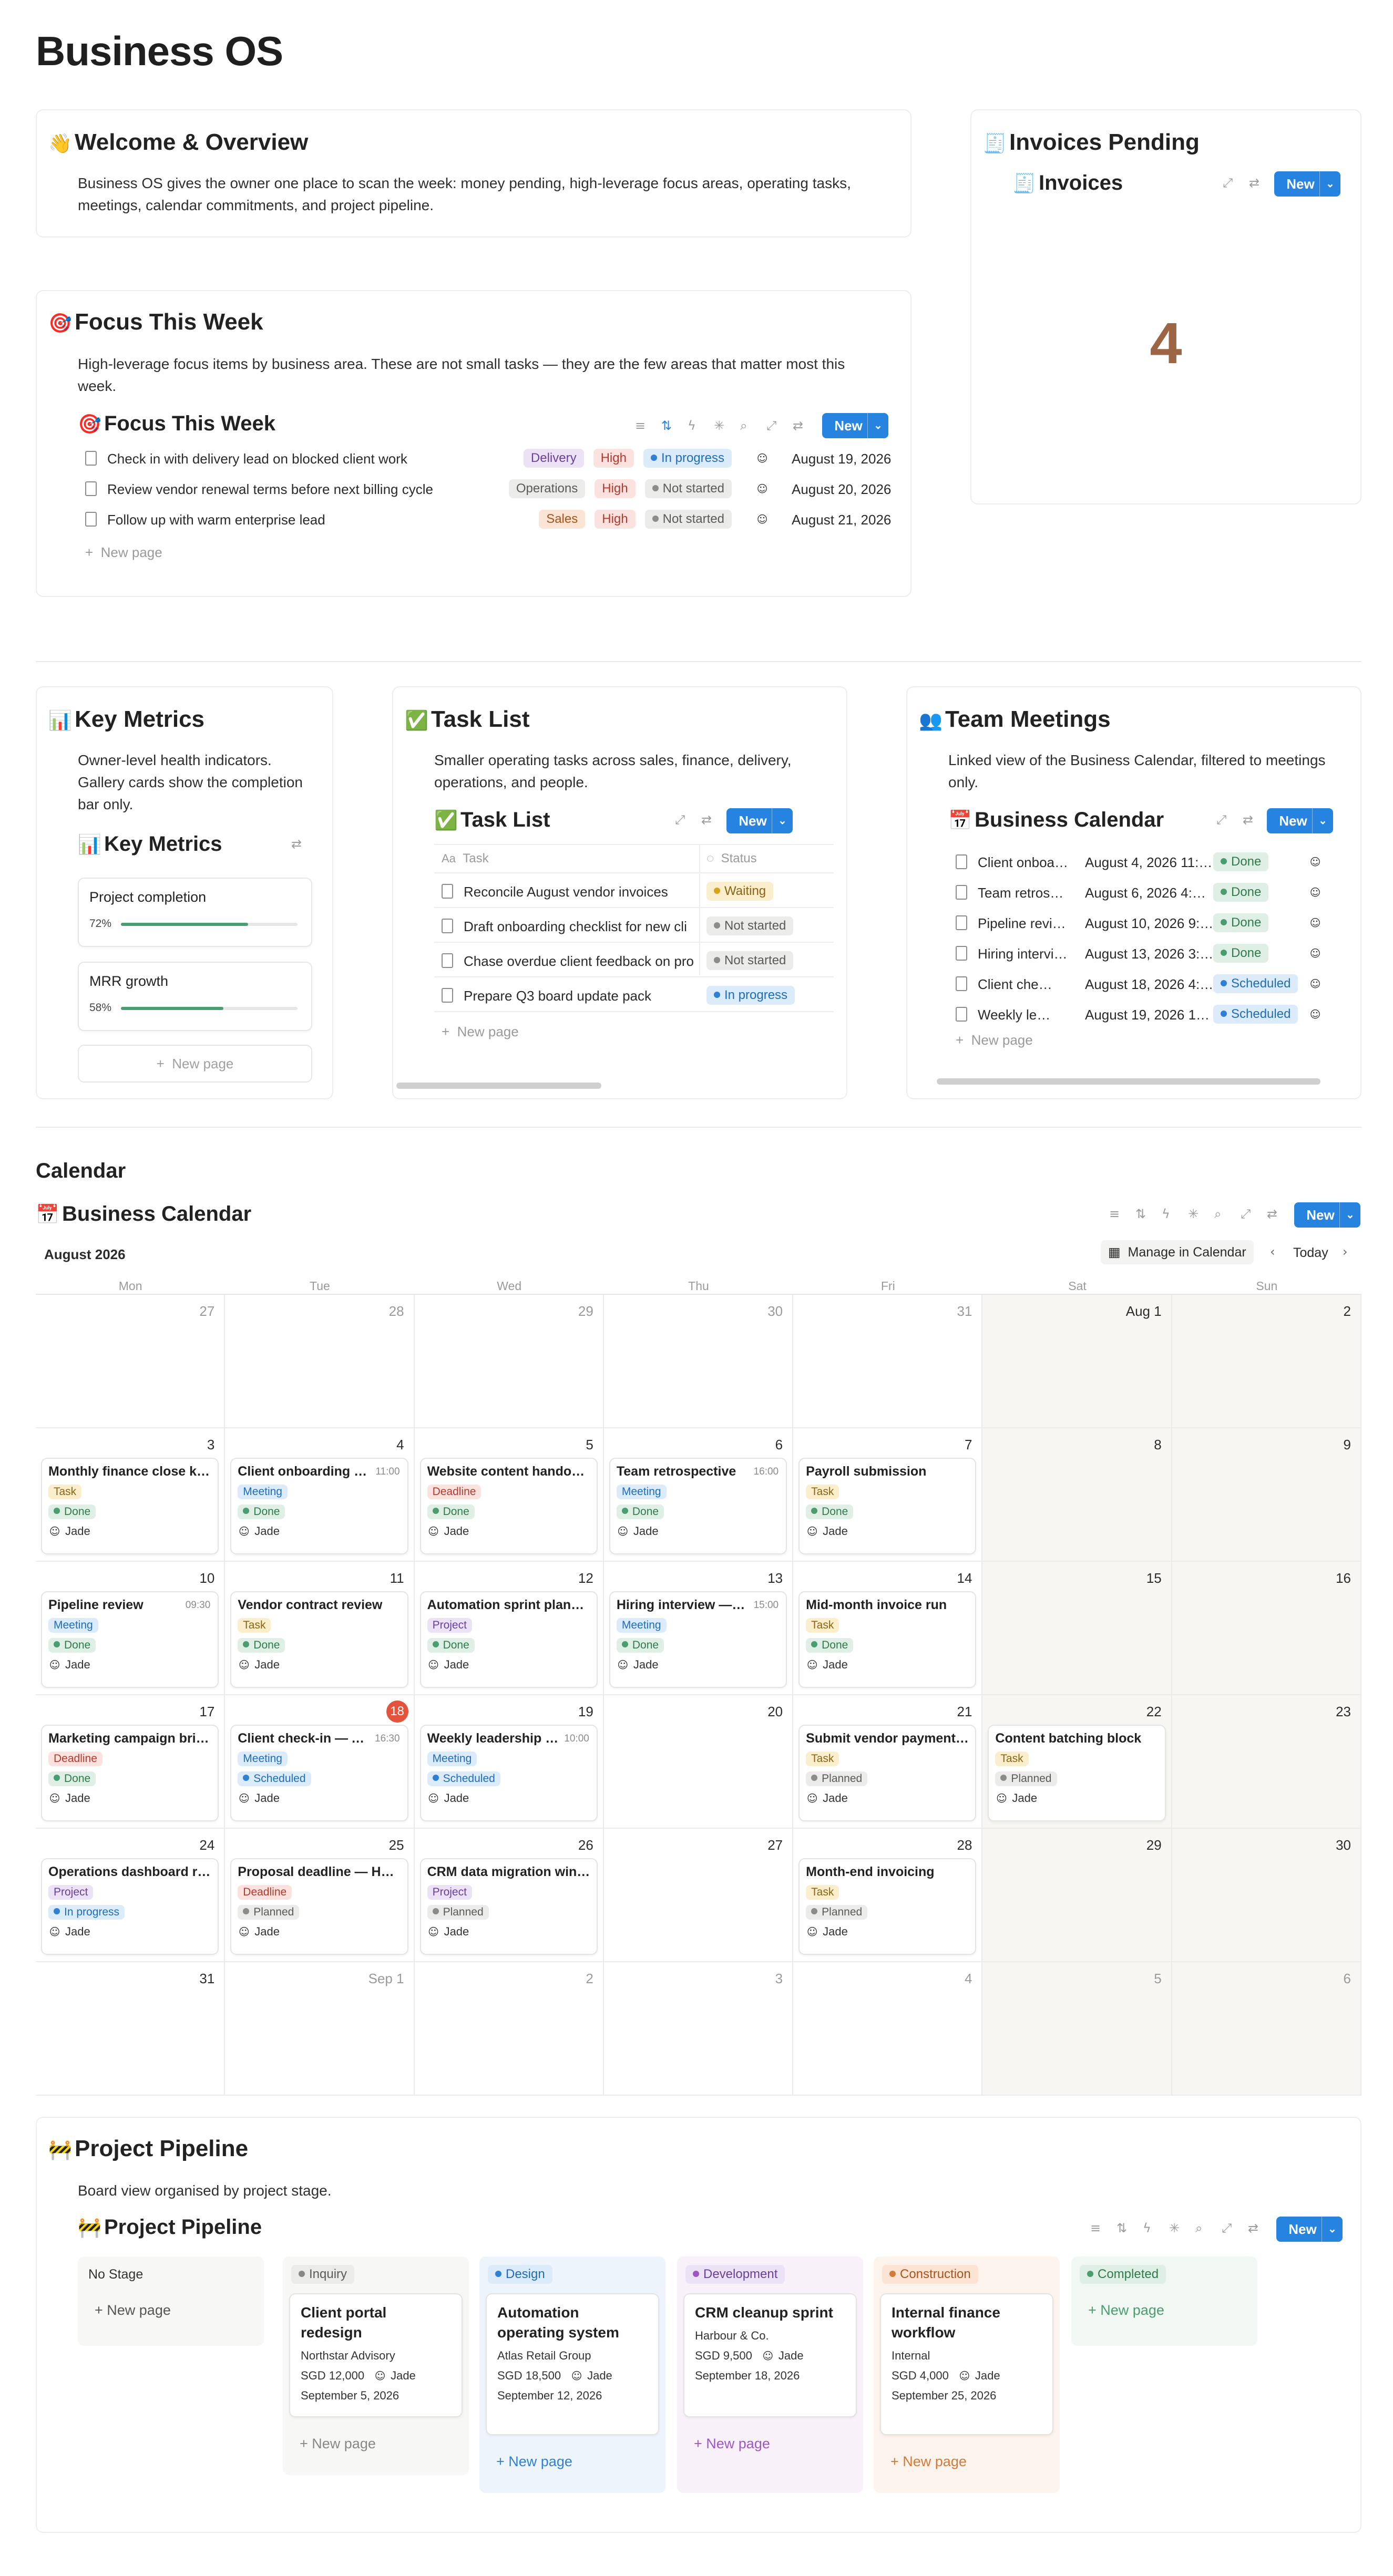 The height and width of the screenshot is (2576, 1393). I want to click on meetings-view-heading: 📅 Business Calendar, so click(1056, 820).